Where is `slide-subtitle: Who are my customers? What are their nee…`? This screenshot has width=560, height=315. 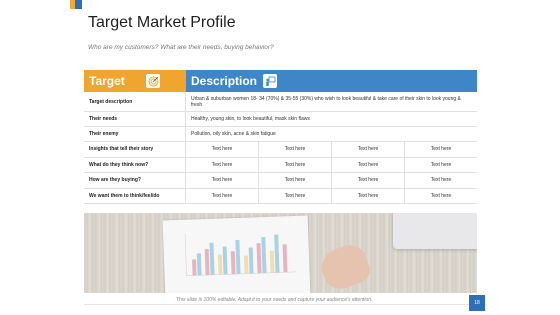 slide-subtitle: Who are my customers? What are their nee… is located at coordinates (181, 47).